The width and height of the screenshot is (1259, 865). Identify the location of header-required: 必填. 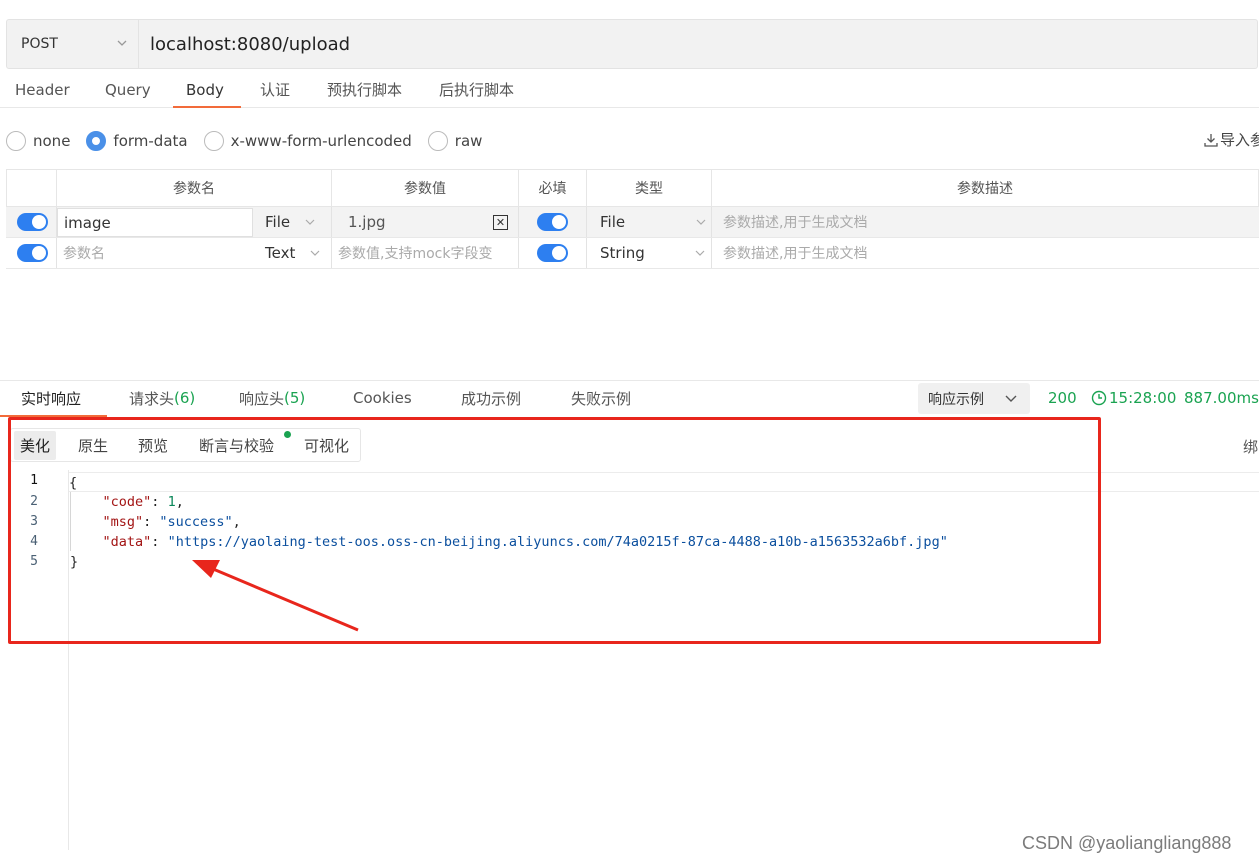
(553, 188).